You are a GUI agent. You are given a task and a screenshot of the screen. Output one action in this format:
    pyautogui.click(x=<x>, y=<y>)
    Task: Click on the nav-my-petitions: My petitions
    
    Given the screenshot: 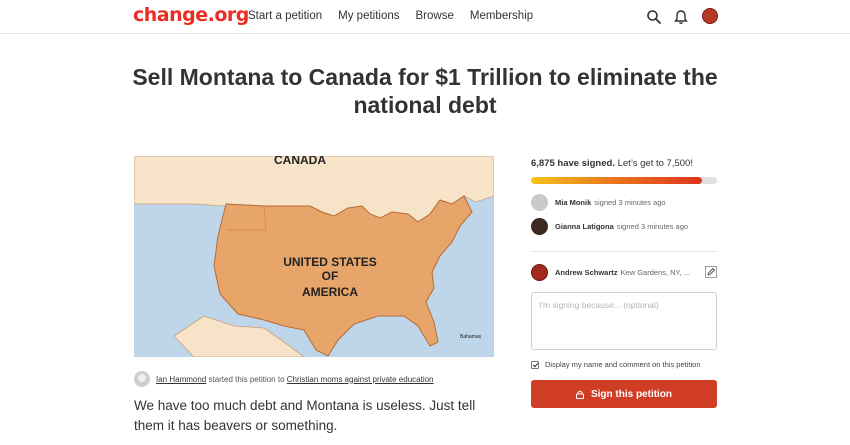 What is the action you would take?
    pyautogui.click(x=368, y=16)
    